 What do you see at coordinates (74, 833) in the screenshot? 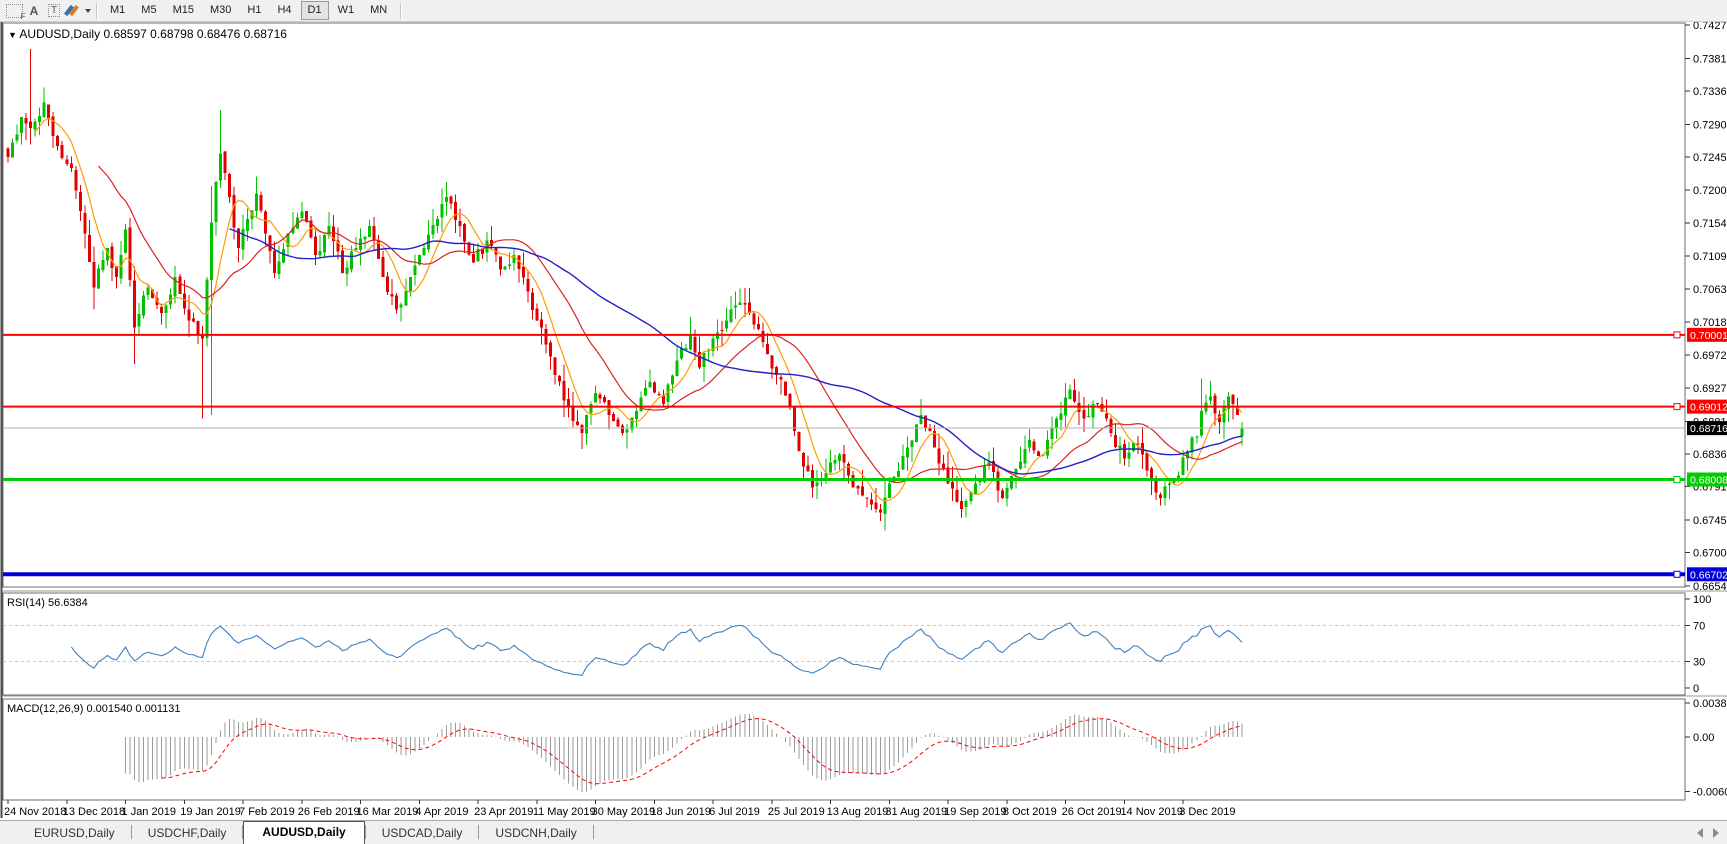
I see `tab-eurusd: EURUSD,Daily` at bounding box center [74, 833].